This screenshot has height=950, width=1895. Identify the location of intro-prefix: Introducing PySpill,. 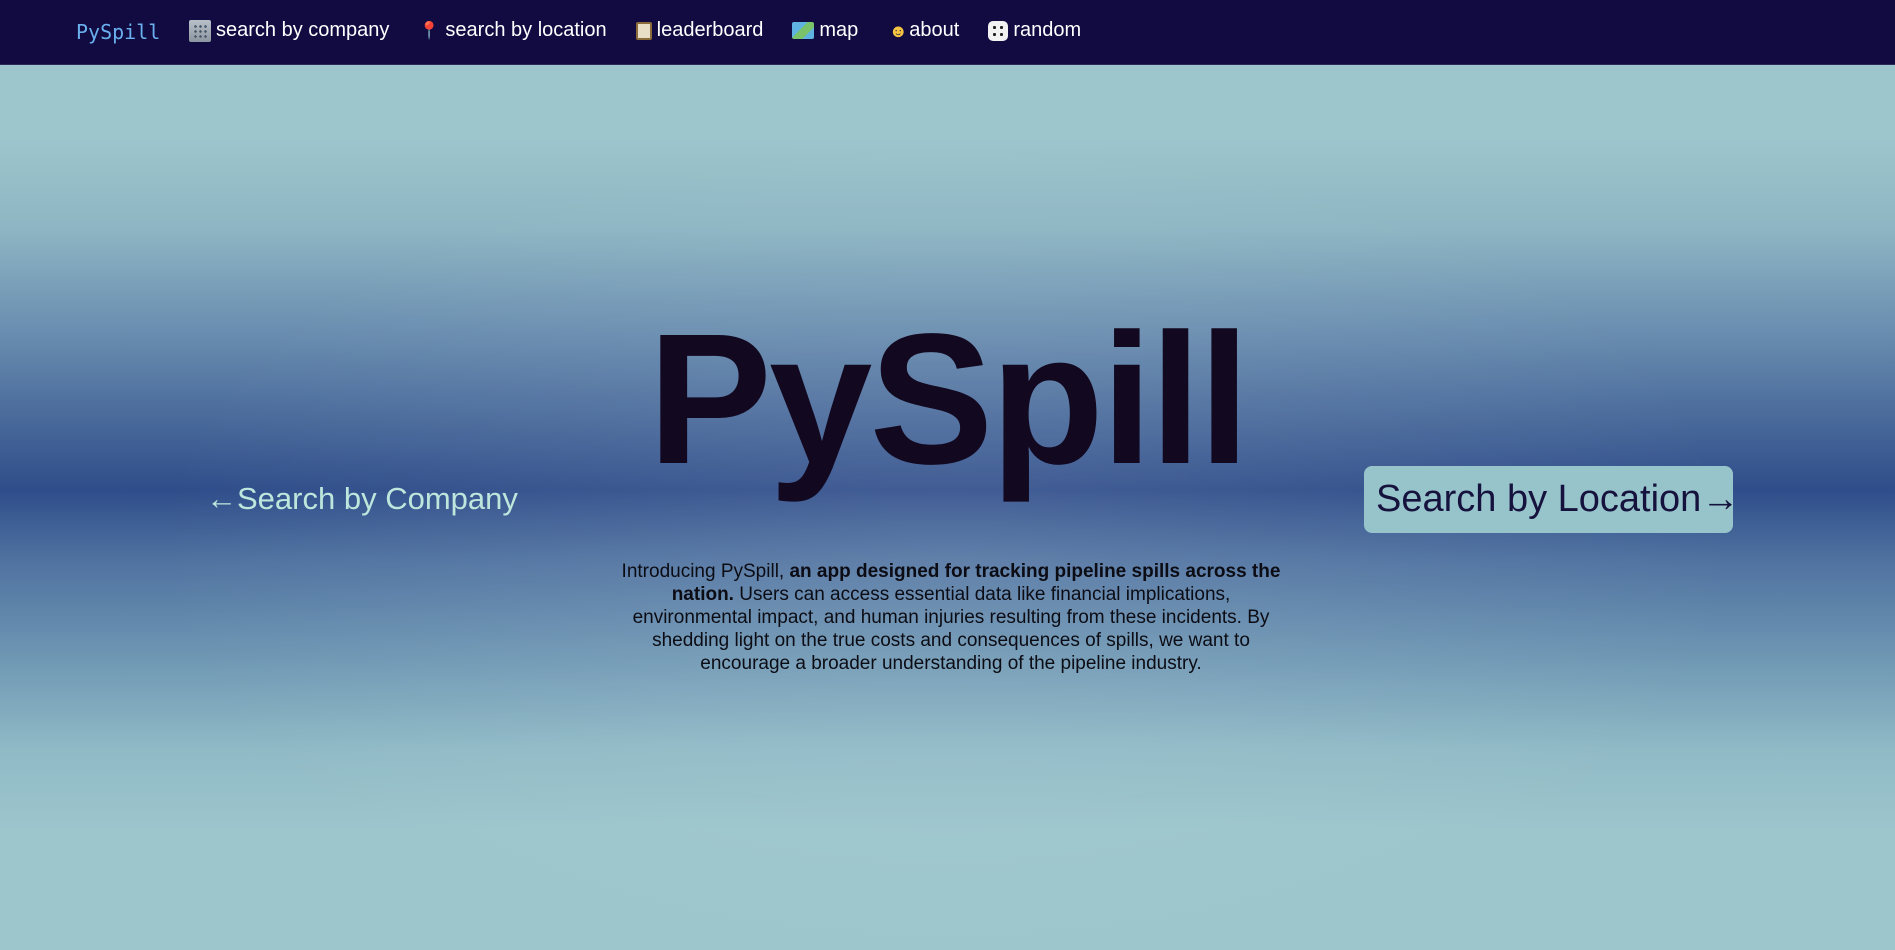
(705, 571).